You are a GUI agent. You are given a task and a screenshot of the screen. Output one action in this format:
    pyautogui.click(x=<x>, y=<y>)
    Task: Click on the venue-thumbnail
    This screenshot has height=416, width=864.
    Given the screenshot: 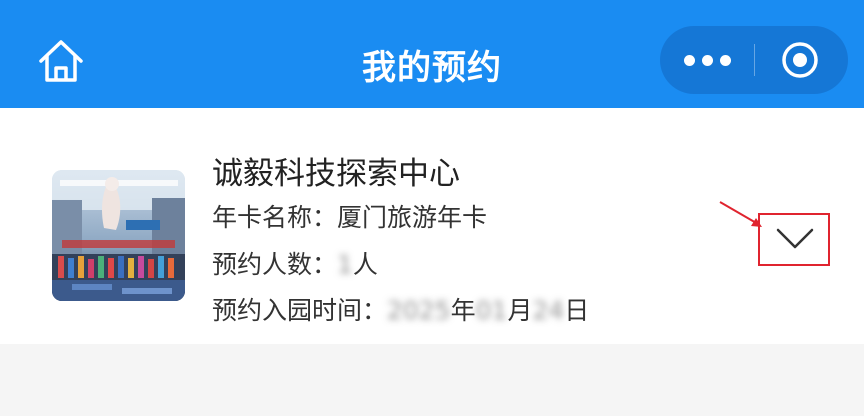 What is the action you would take?
    pyautogui.click(x=118, y=235)
    